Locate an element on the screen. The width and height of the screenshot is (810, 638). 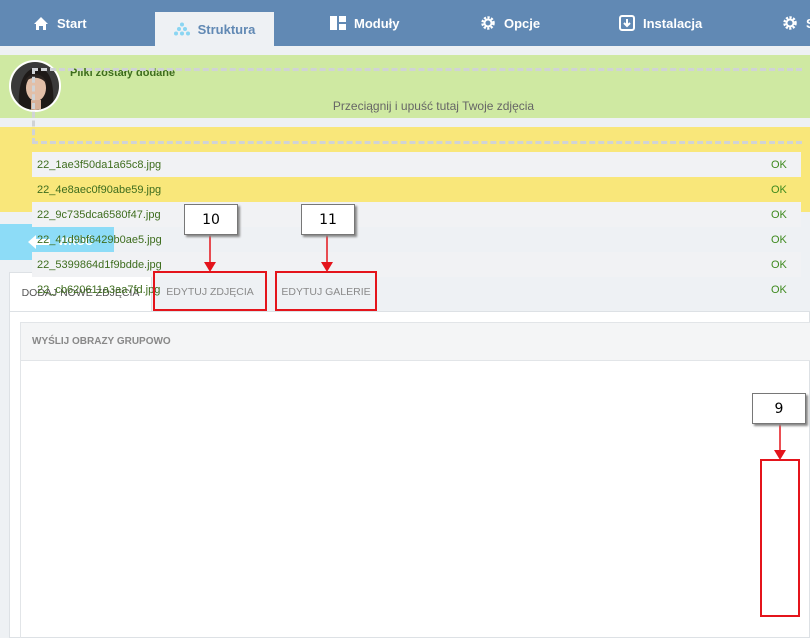
nav-item-more: S is located at coordinates (796, 23).